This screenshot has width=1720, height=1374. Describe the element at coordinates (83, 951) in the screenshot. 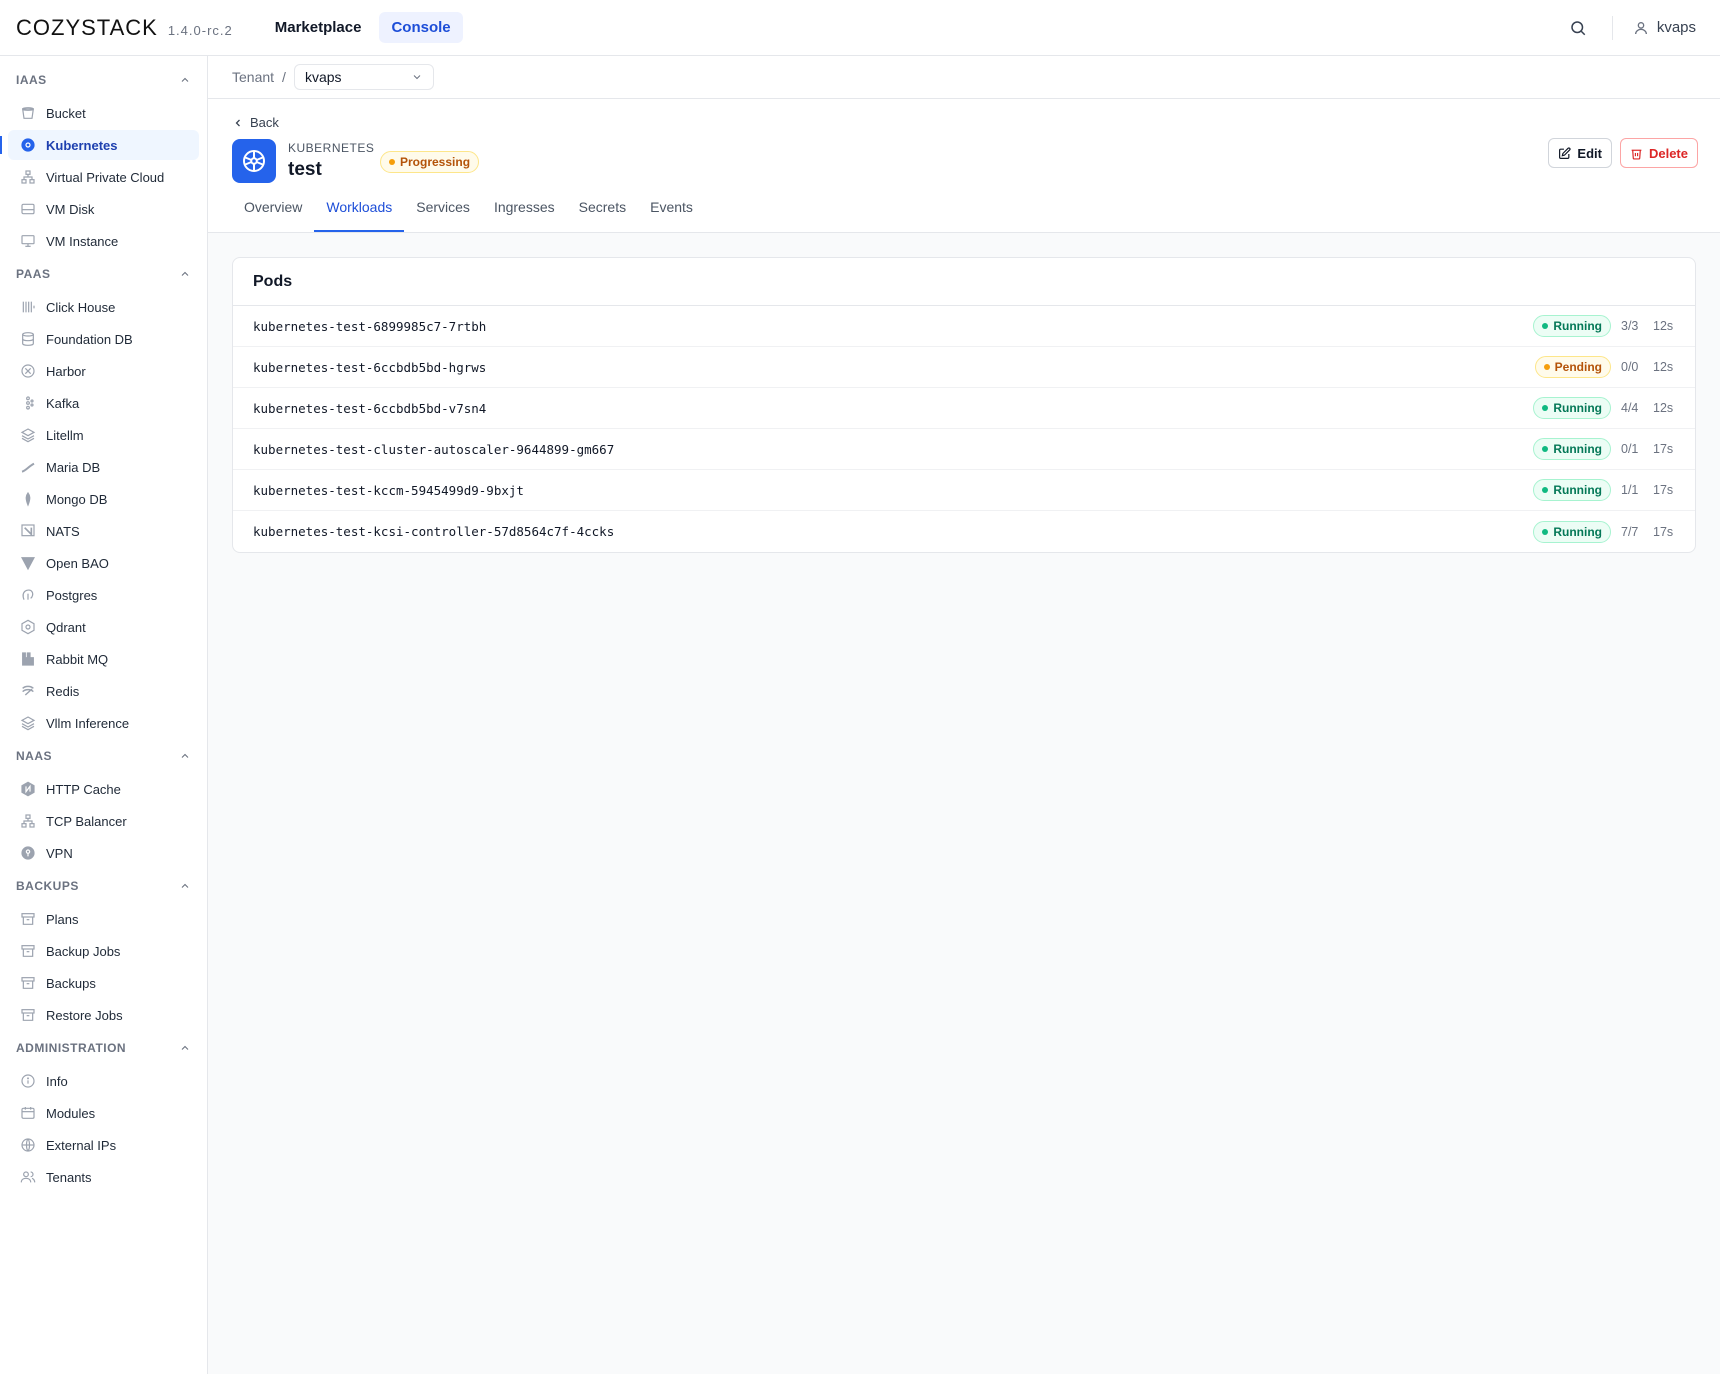

I see `sidebar-item-label: Backup Jobs` at that location.